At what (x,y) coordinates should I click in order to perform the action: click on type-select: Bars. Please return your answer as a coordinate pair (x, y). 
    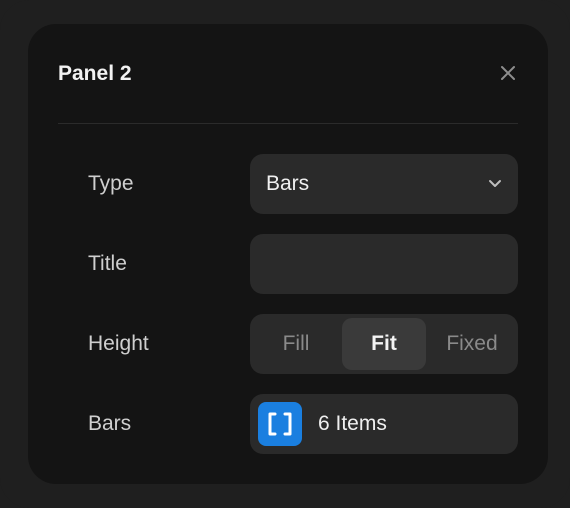
    Looking at the image, I should click on (384, 184).